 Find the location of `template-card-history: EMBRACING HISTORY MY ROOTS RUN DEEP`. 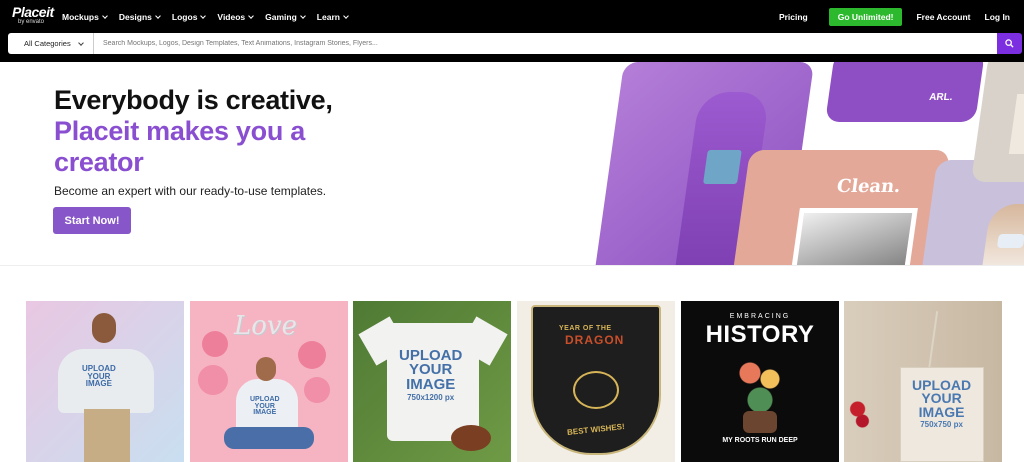

template-card-history: EMBRACING HISTORY MY ROOTS RUN DEEP is located at coordinates (760, 381).